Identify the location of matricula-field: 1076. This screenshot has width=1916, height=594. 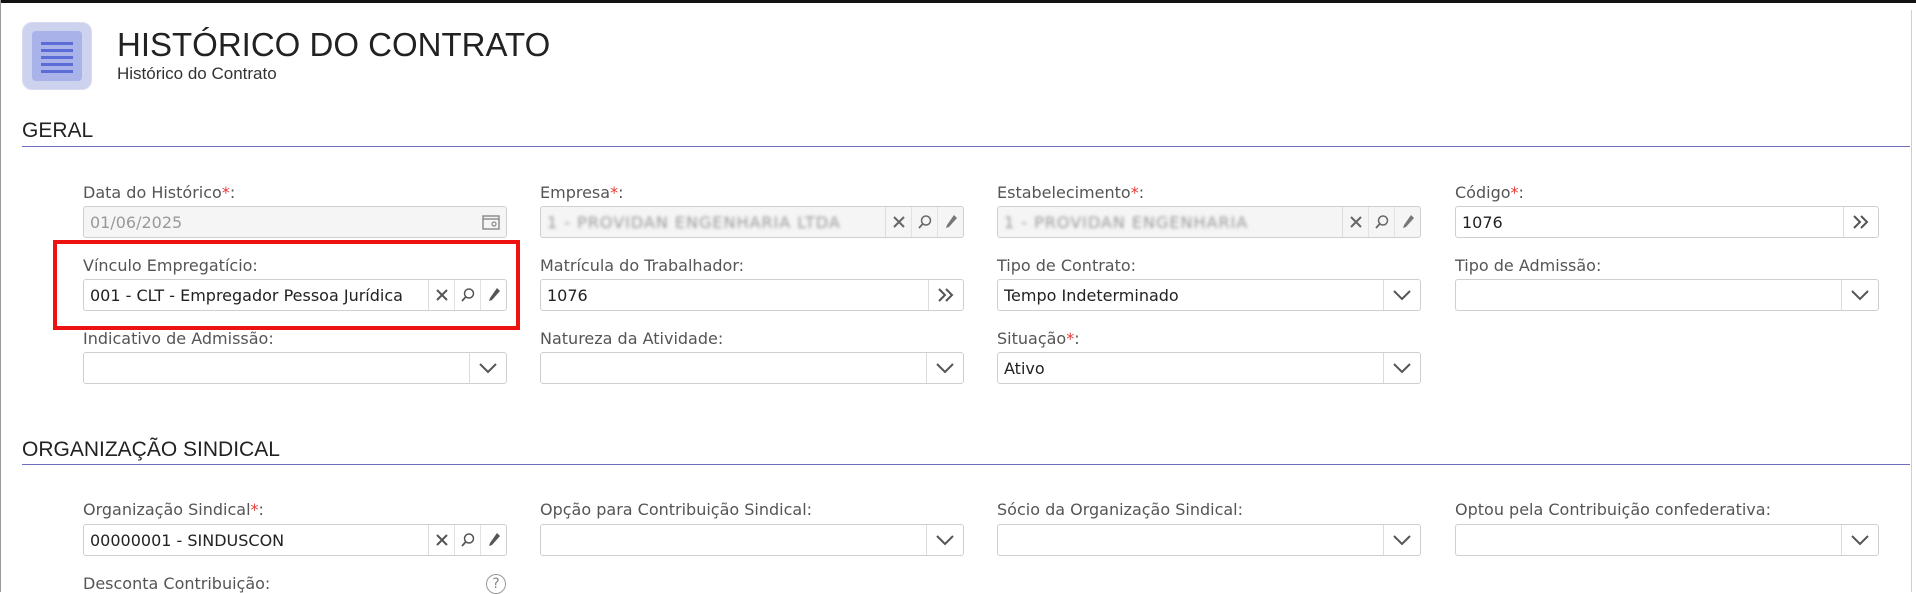
(752, 295).